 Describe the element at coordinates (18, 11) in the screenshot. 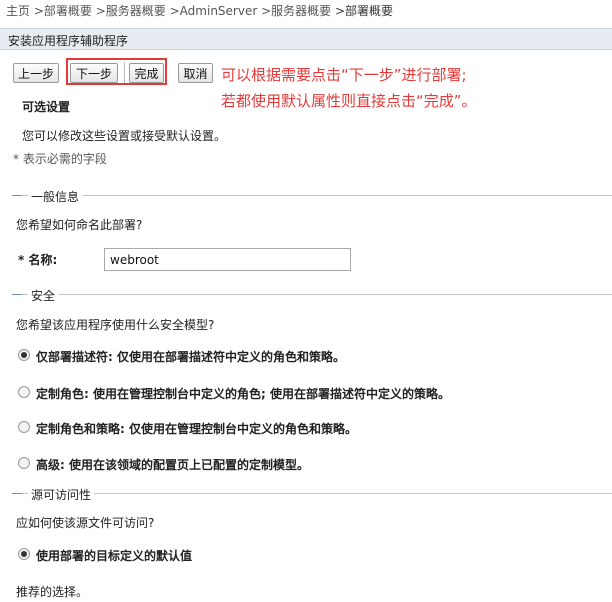

I see `breadcrumb-home: 主页` at that location.